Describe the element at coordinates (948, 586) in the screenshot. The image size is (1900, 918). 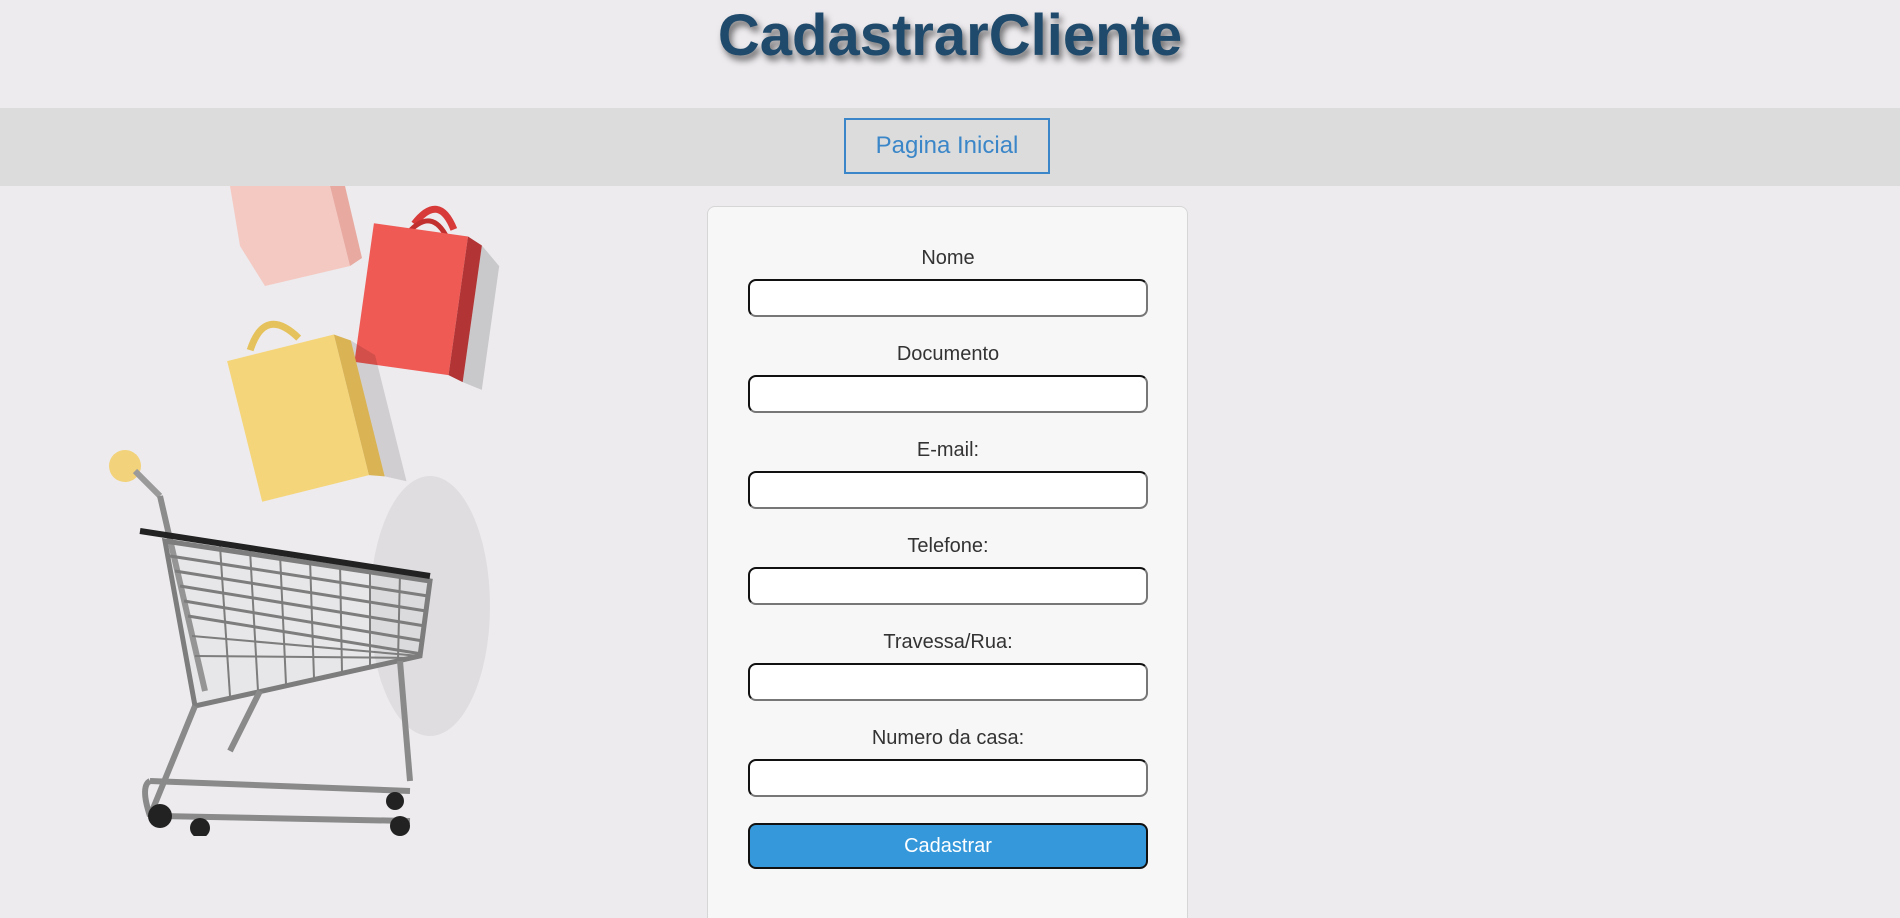
I see `telefone-input` at that location.